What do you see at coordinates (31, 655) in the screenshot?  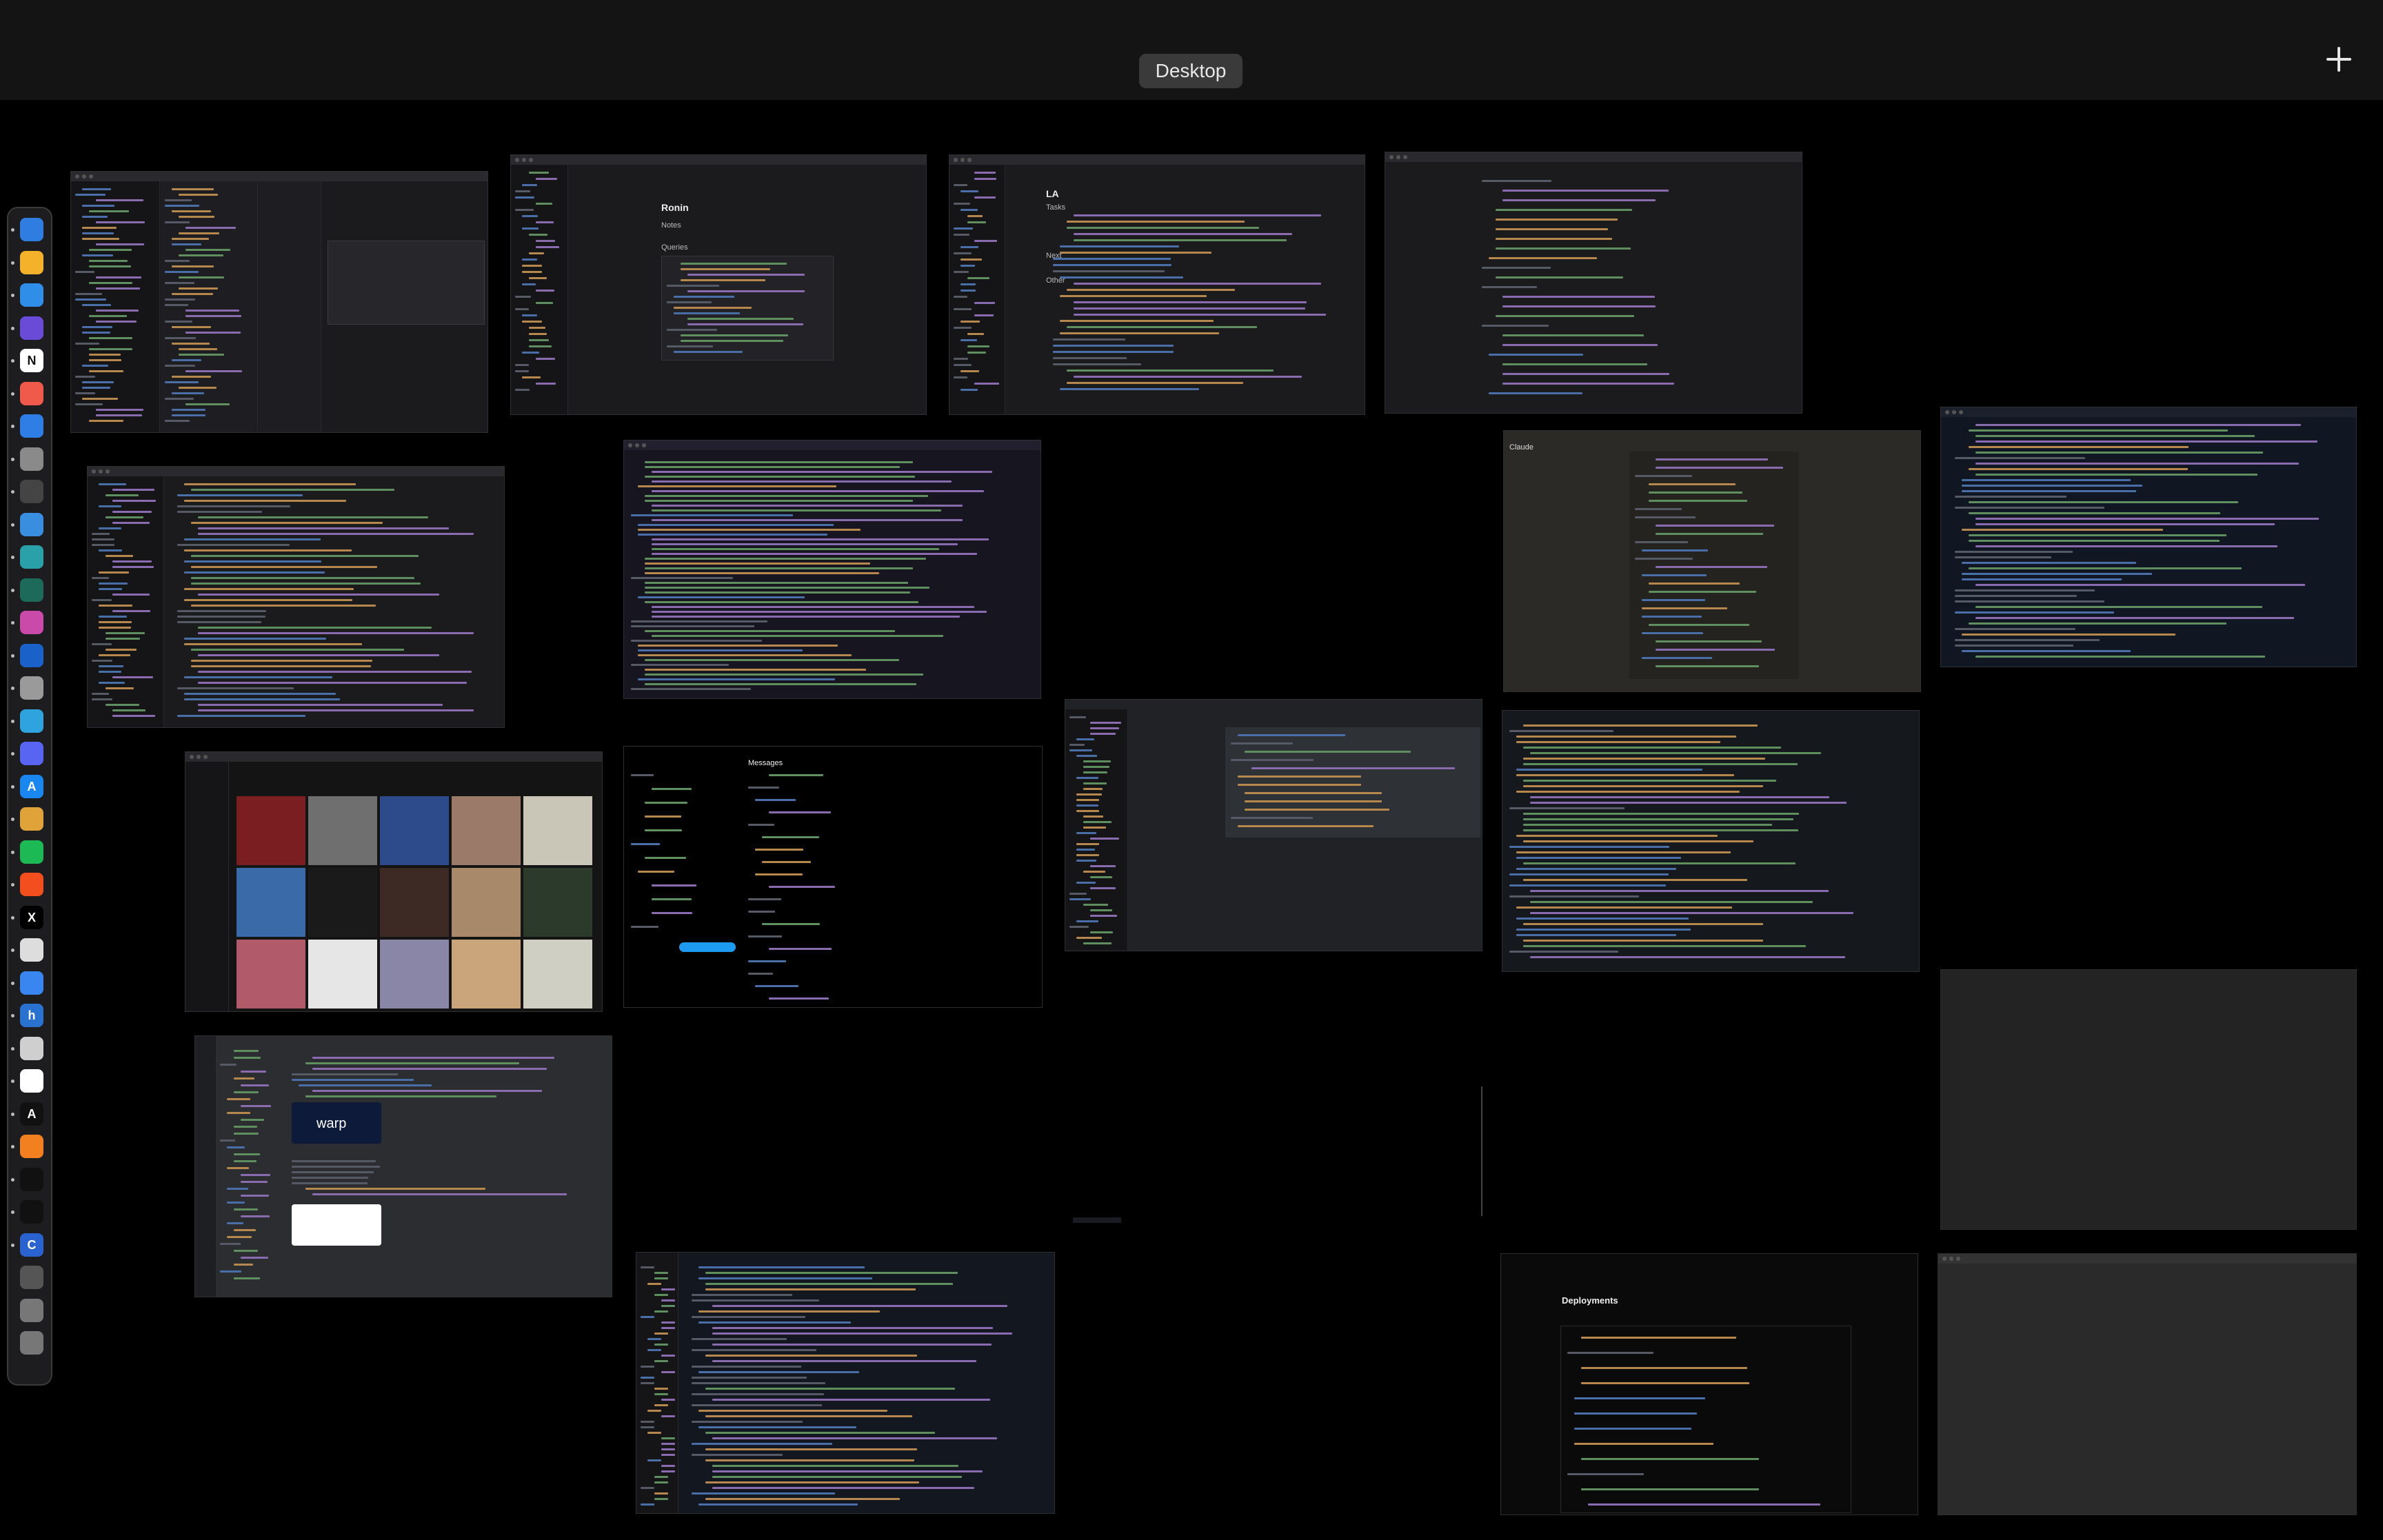 I see `onepassword-icon` at bounding box center [31, 655].